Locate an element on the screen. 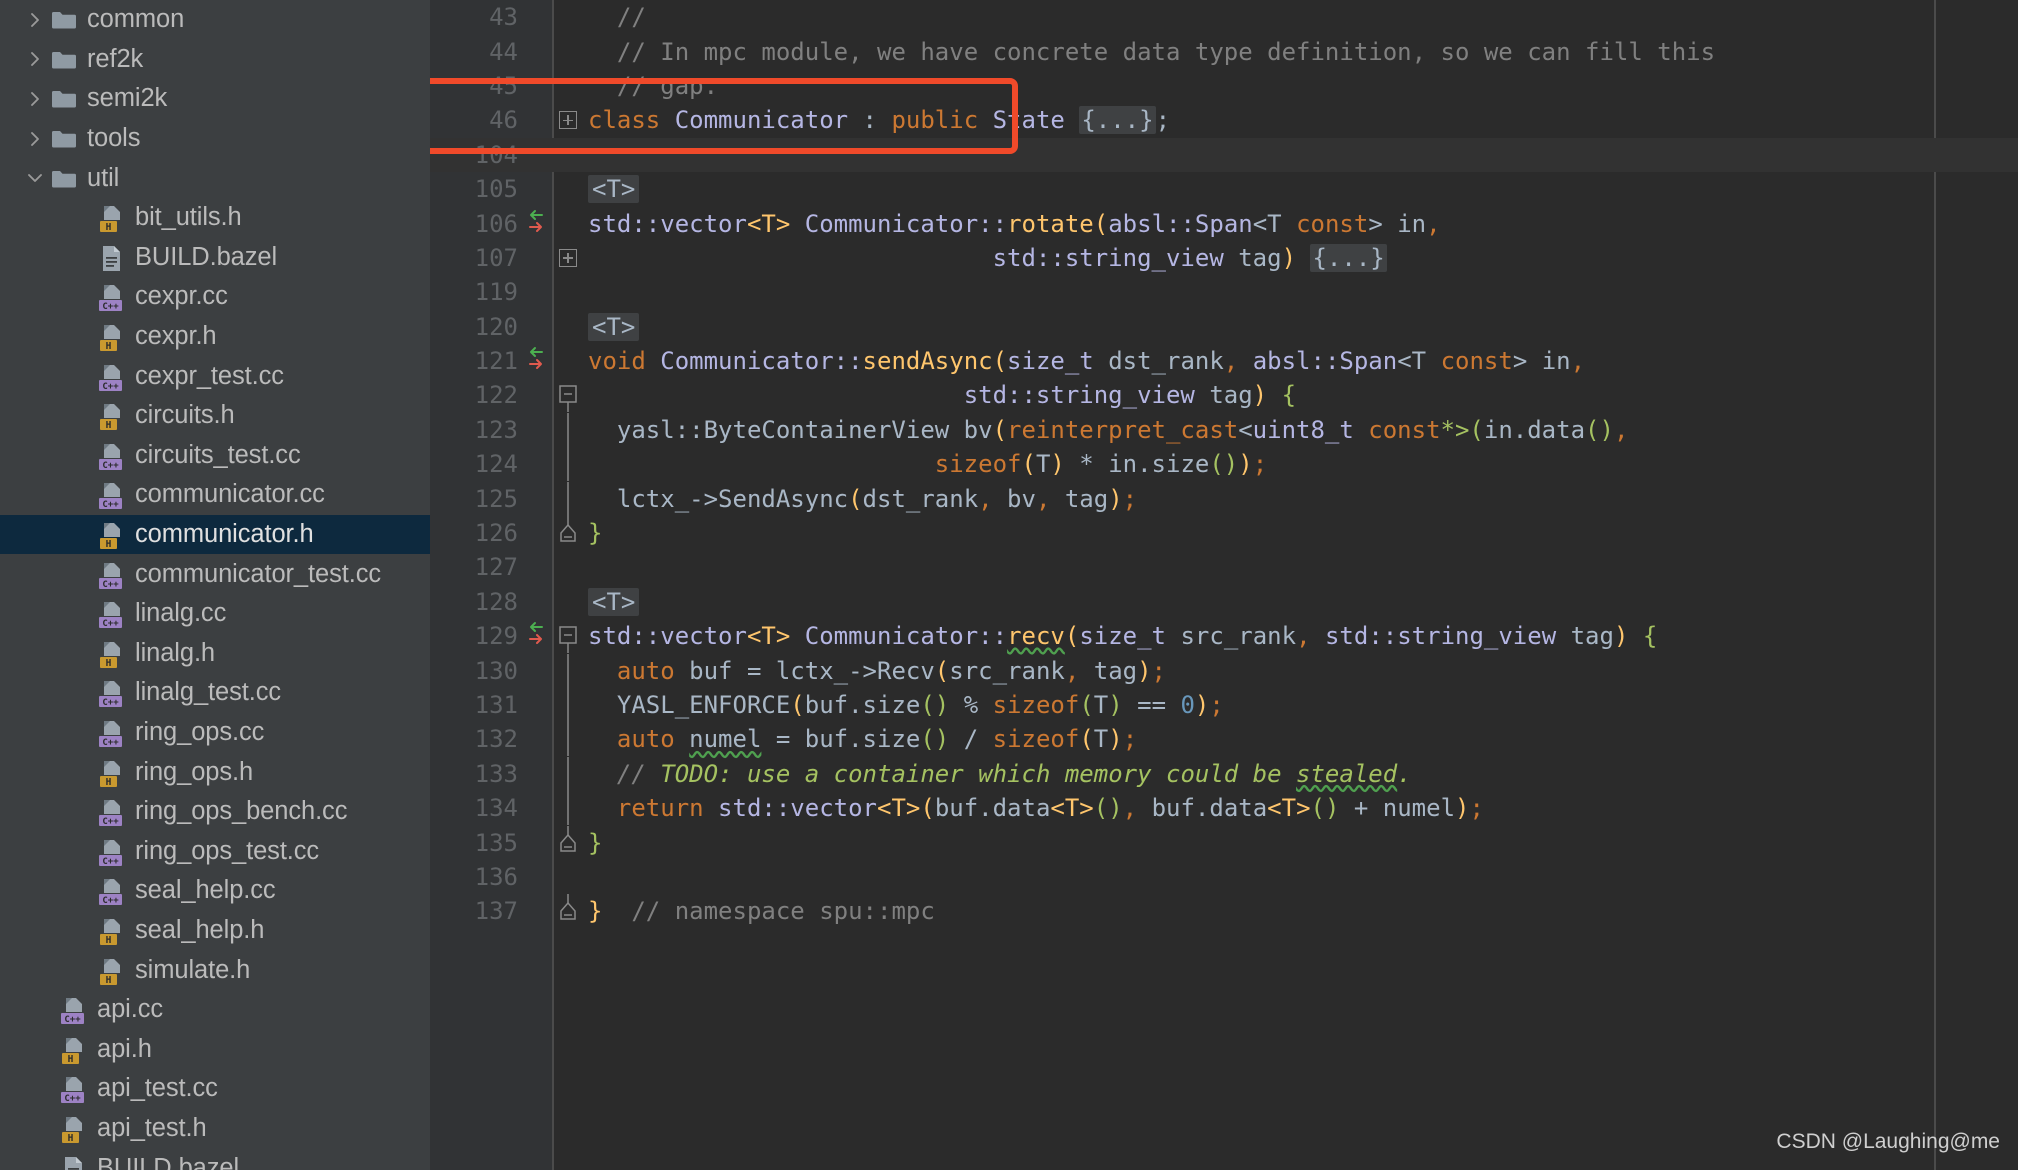 Image resolution: width=2018 pixels, height=1170 pixels. code-line: 135} is located at coordinates (1224, 842).